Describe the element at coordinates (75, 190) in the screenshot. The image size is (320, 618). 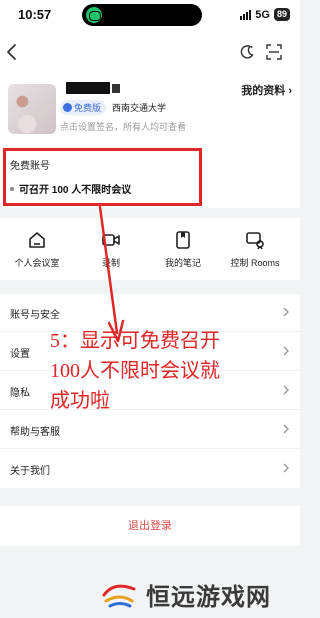
I see `account-feature-text: 可召开 100 人不限时会议` at that location.